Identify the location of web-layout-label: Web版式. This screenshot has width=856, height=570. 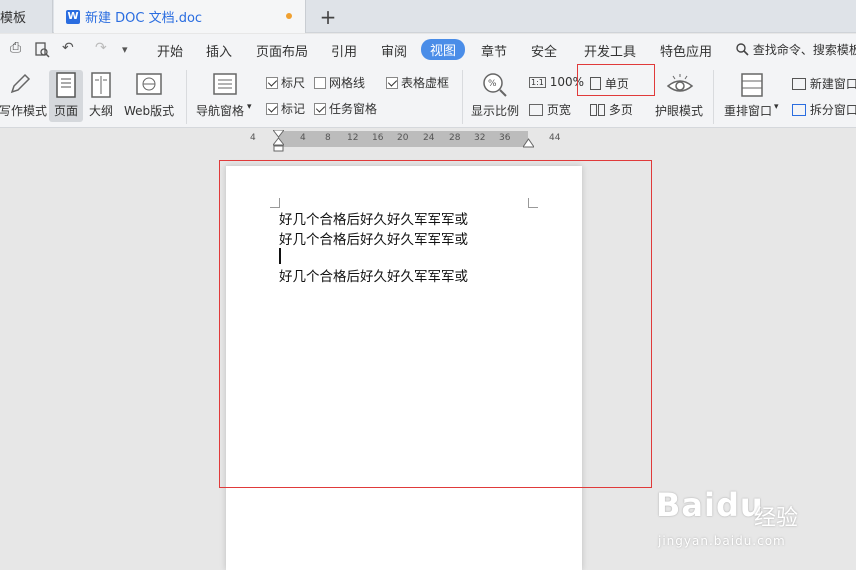
(149, 111).